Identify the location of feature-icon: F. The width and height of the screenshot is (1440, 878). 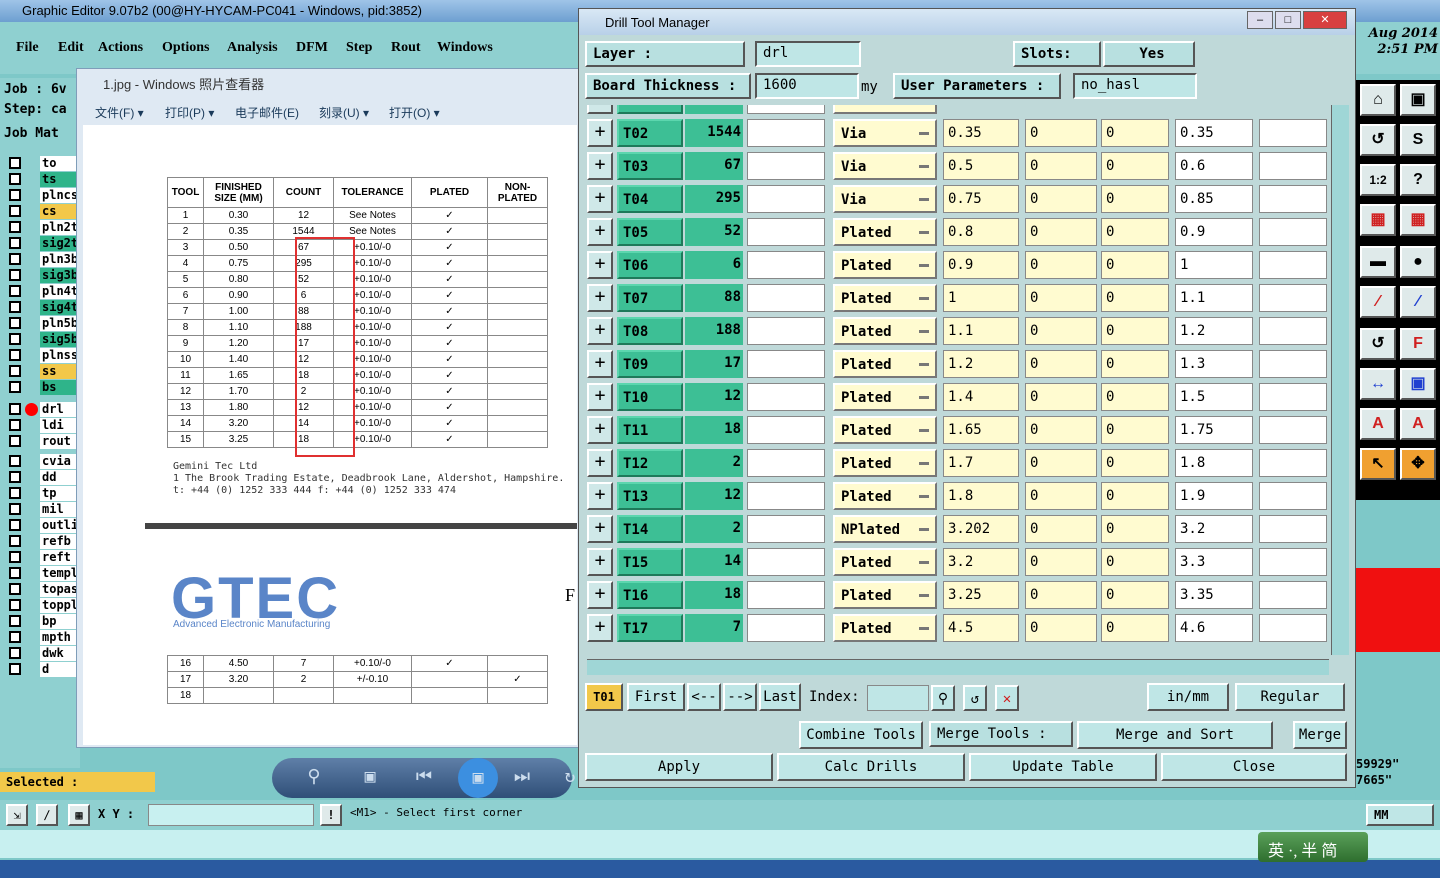
(1418, 344).